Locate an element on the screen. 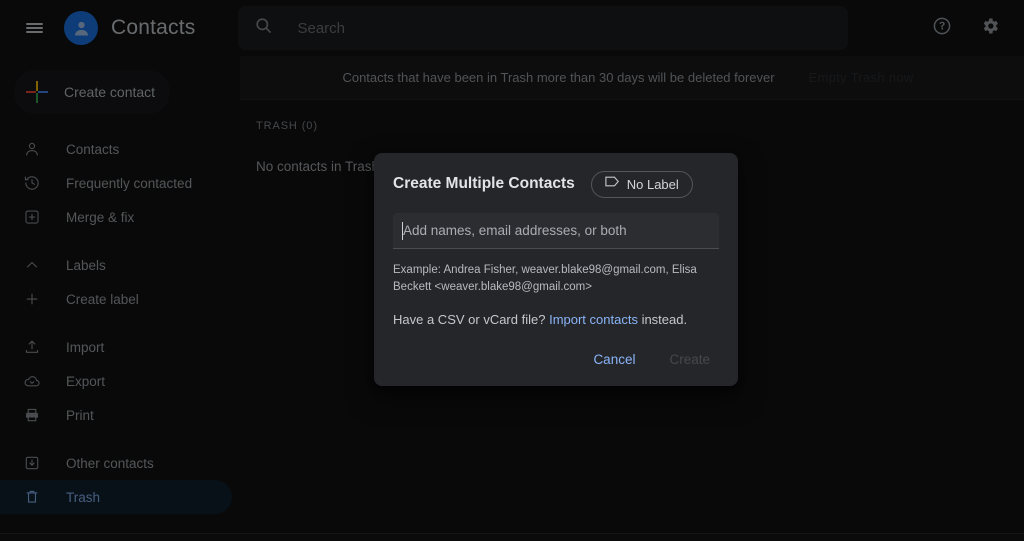 This screenshot has height=541, width=1024. dialog-title: Create Multiple Contacts is located at coordinates (484, 183).